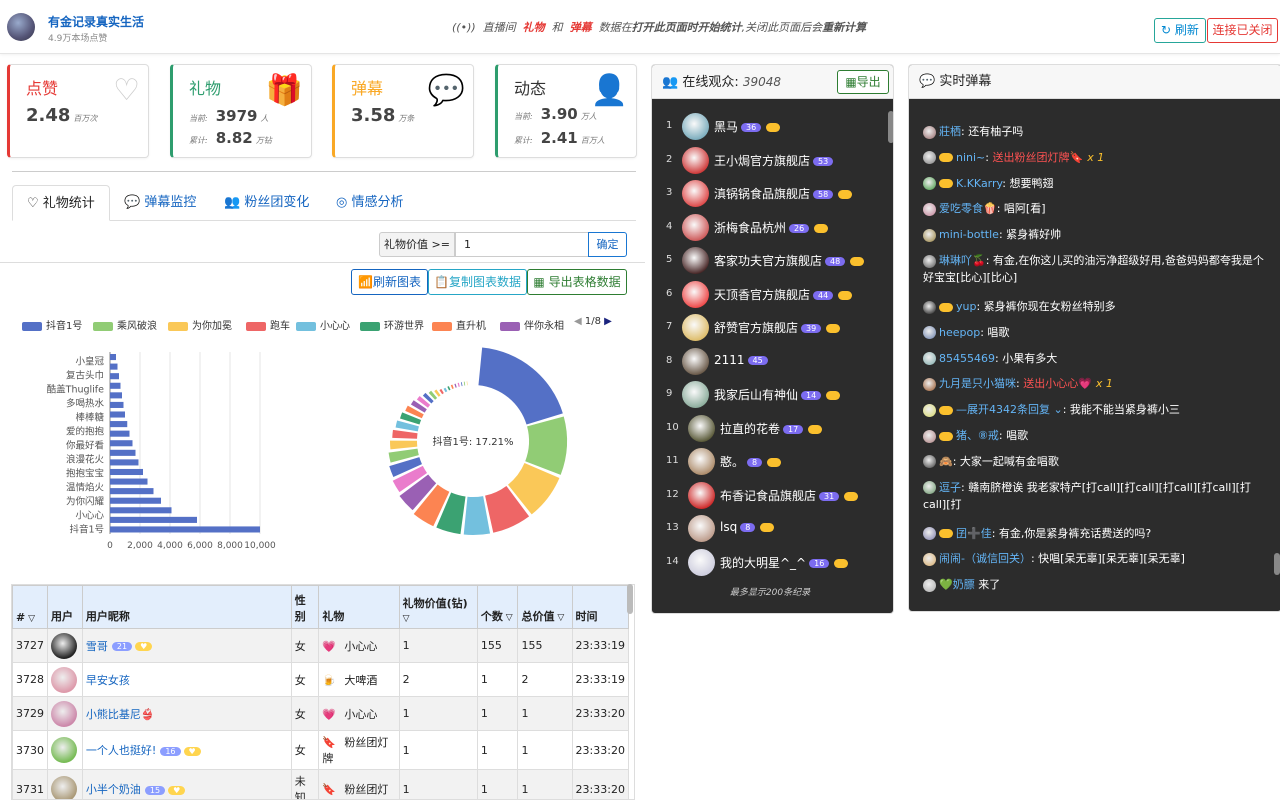 The height and width of the screenshot is (800, 1280). Describe the element at coordinates (770, 361) in the screenshot. I see `viewer-row: 8 2111 45` at that location.